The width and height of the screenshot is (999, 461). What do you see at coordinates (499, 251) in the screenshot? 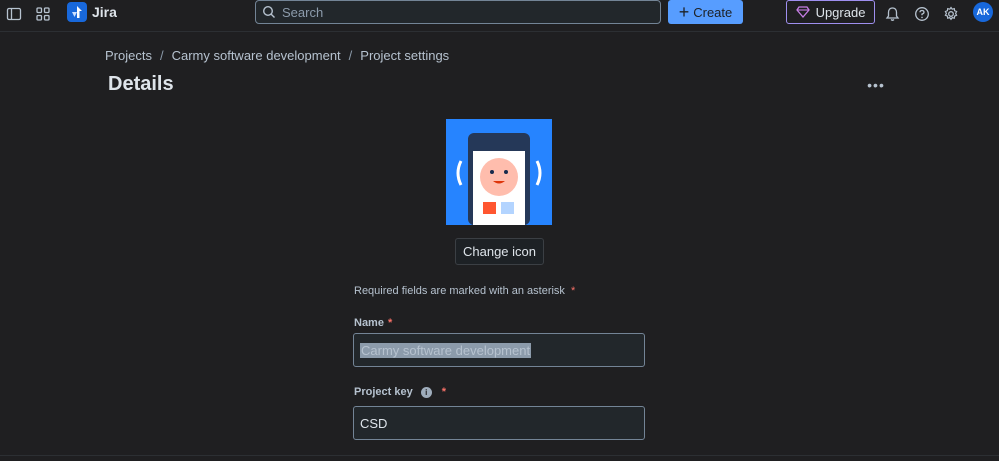
I see `change-icon-button: Change icon` at bounding box center [499, 251].